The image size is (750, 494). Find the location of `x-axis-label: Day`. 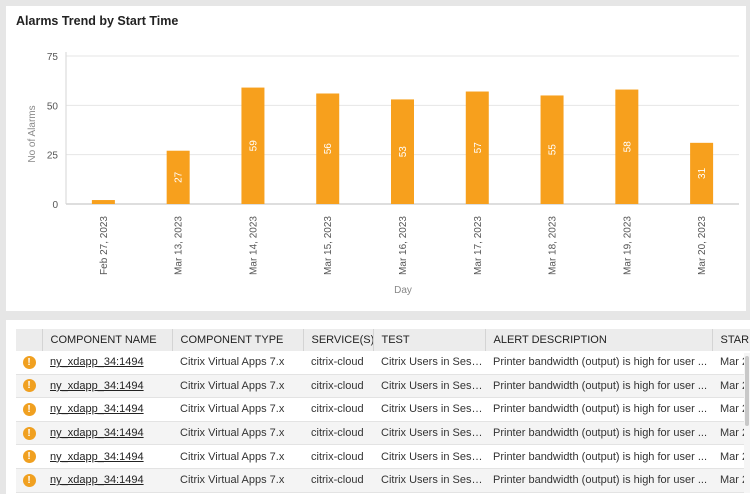

x-axis-label: Day is located at coordinates (403, 290).